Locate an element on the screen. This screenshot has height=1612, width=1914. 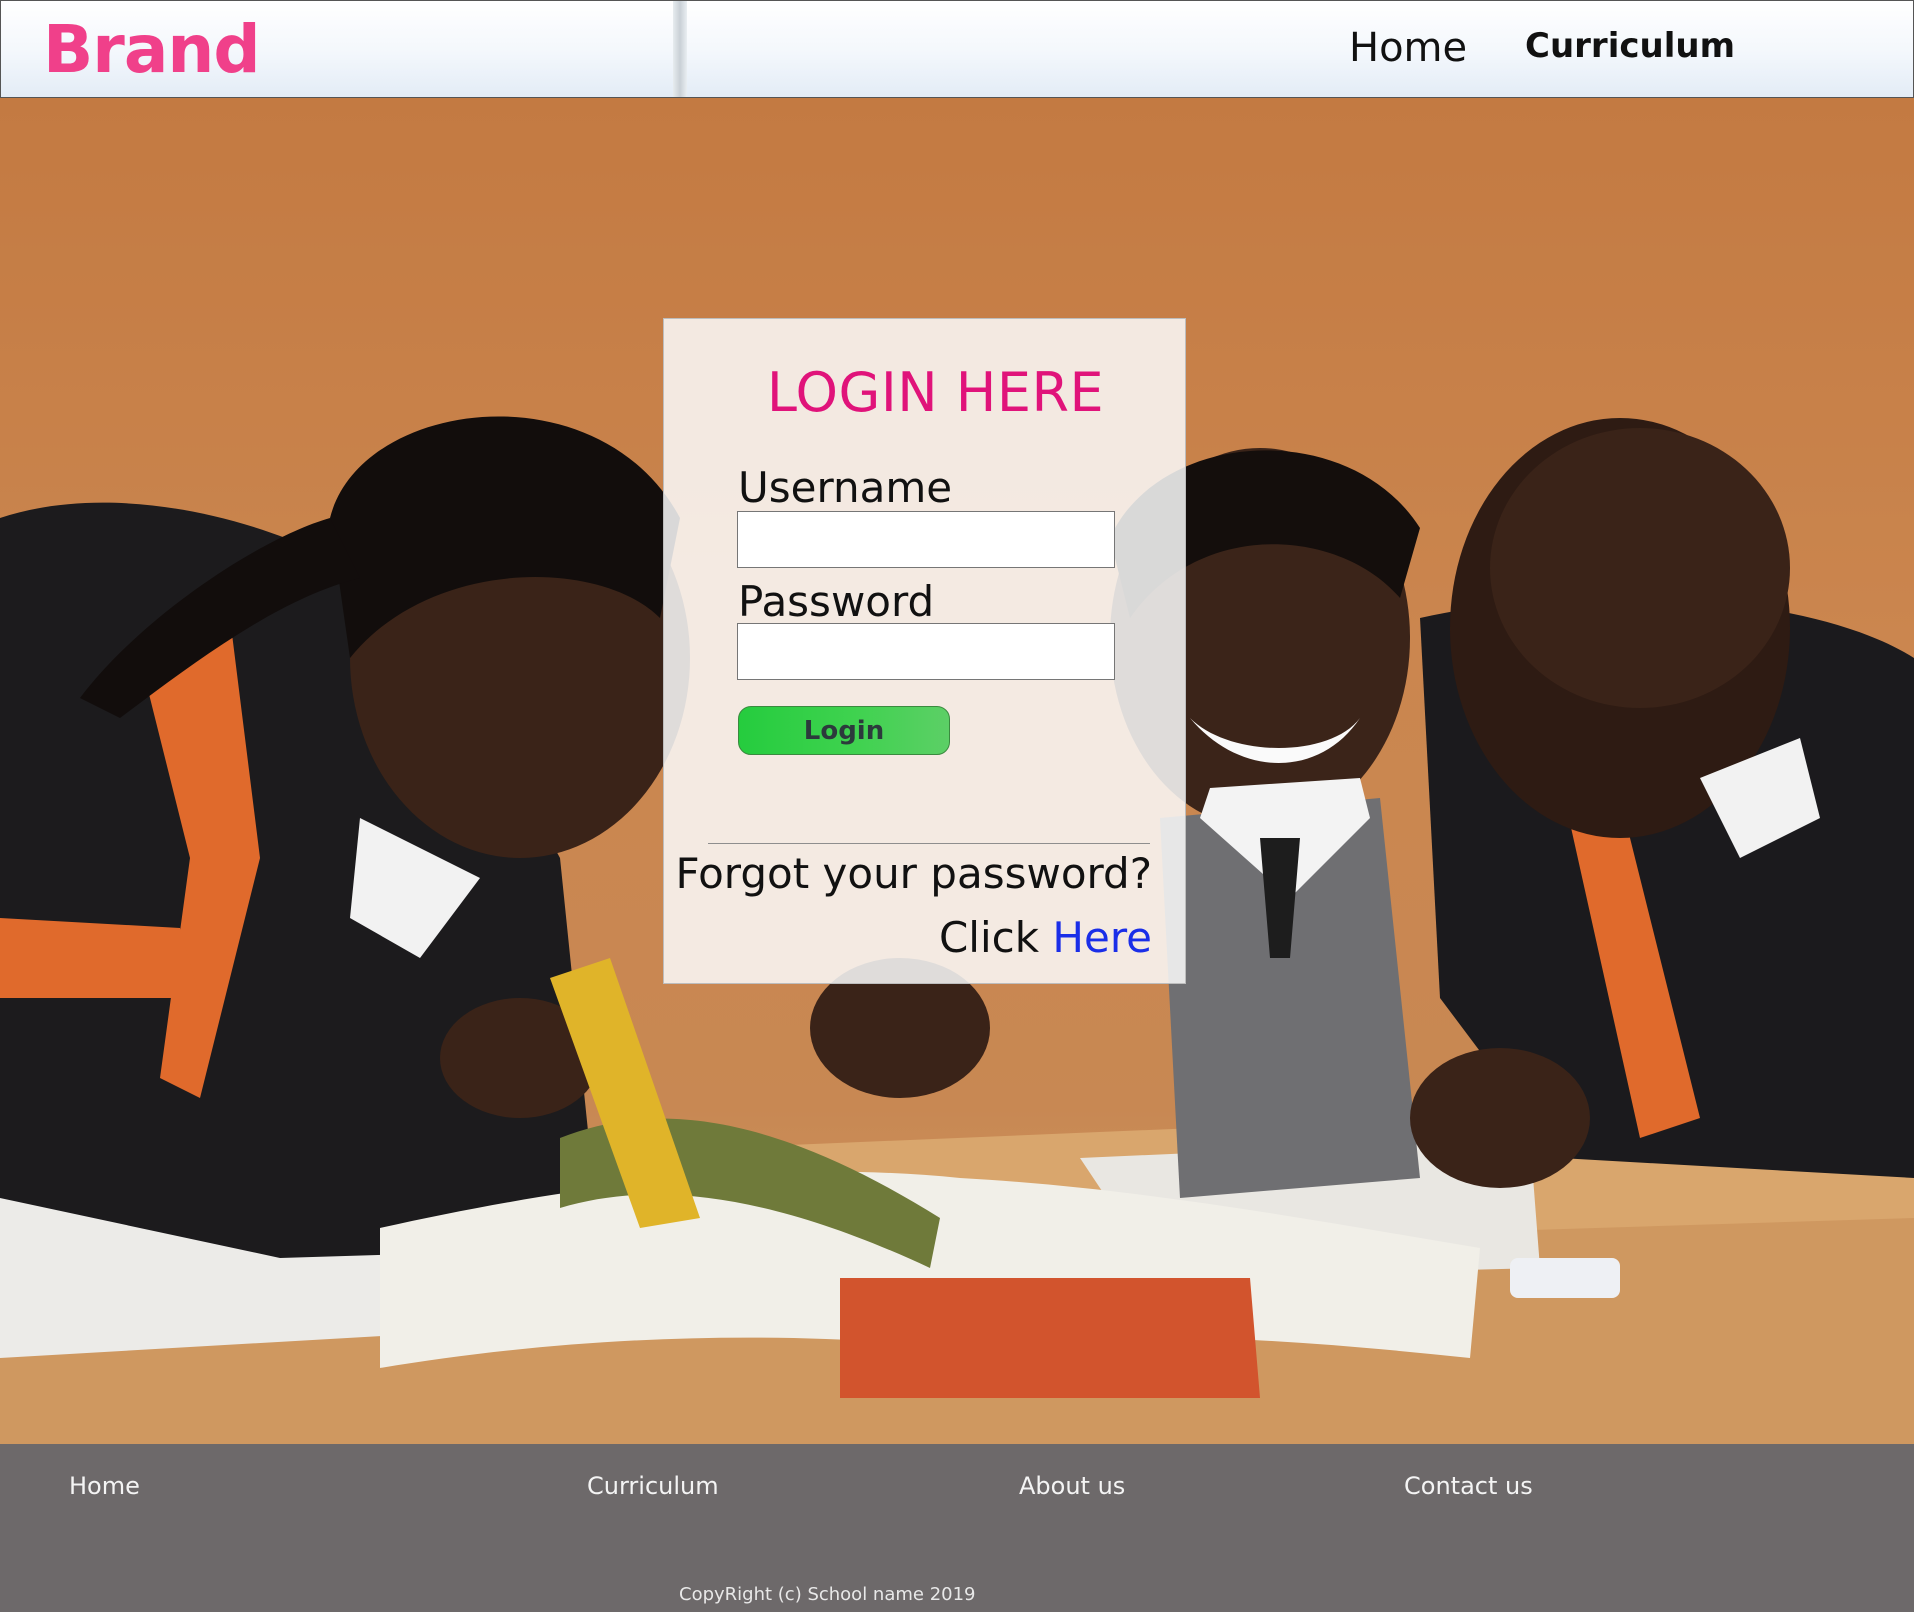
password-input is located at coordinates (926, 651).